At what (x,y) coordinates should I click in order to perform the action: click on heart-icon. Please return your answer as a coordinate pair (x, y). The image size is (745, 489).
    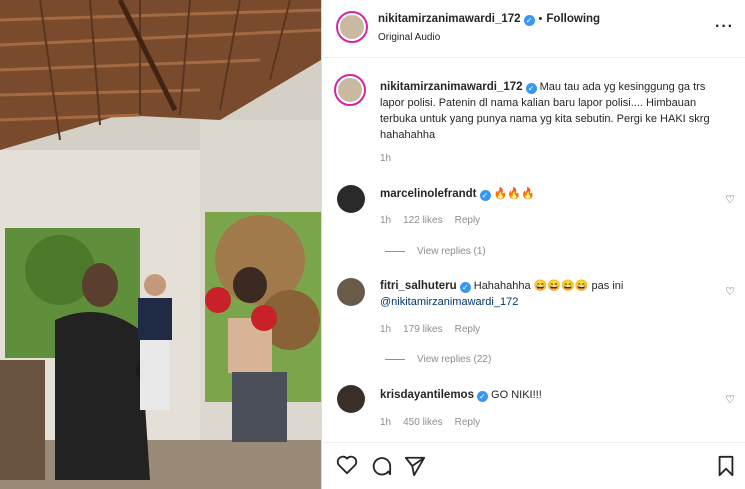
    Looking at the image, I should click on (347, 465).